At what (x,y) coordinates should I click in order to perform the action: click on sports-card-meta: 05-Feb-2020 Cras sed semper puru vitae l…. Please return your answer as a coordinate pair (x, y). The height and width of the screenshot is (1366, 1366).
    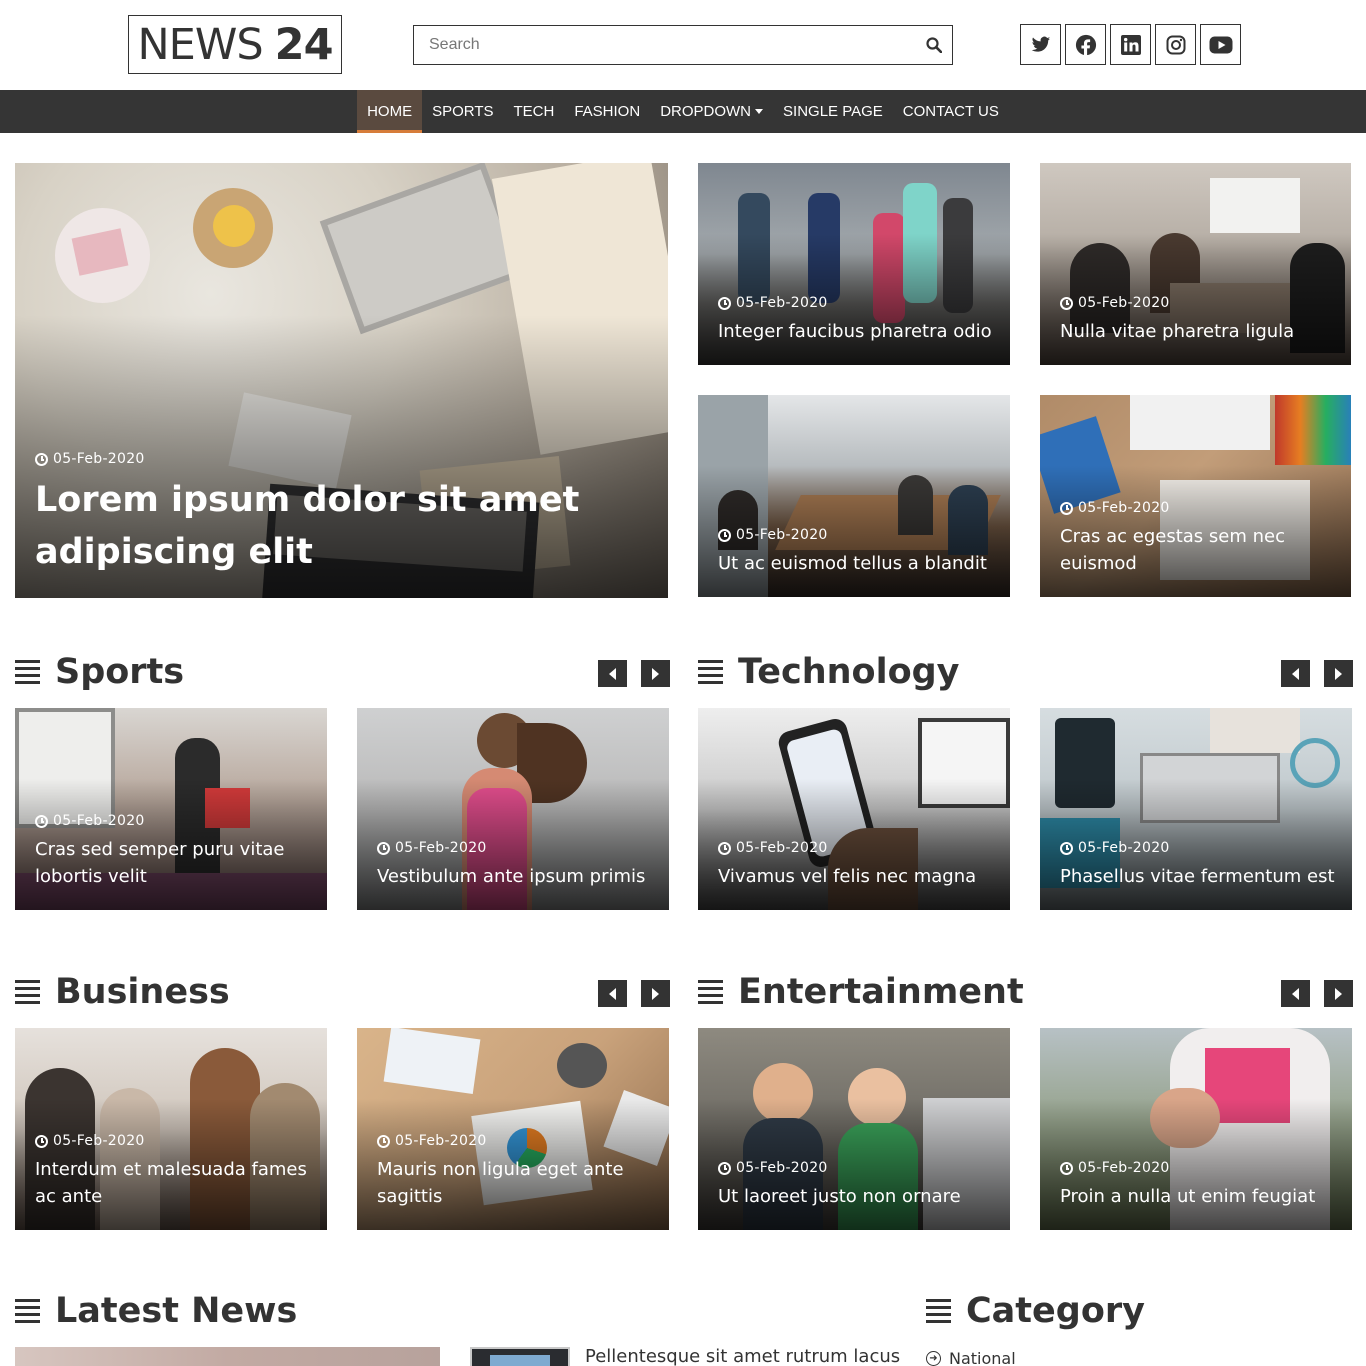
    Looking at the image, I should click on (174, 851).